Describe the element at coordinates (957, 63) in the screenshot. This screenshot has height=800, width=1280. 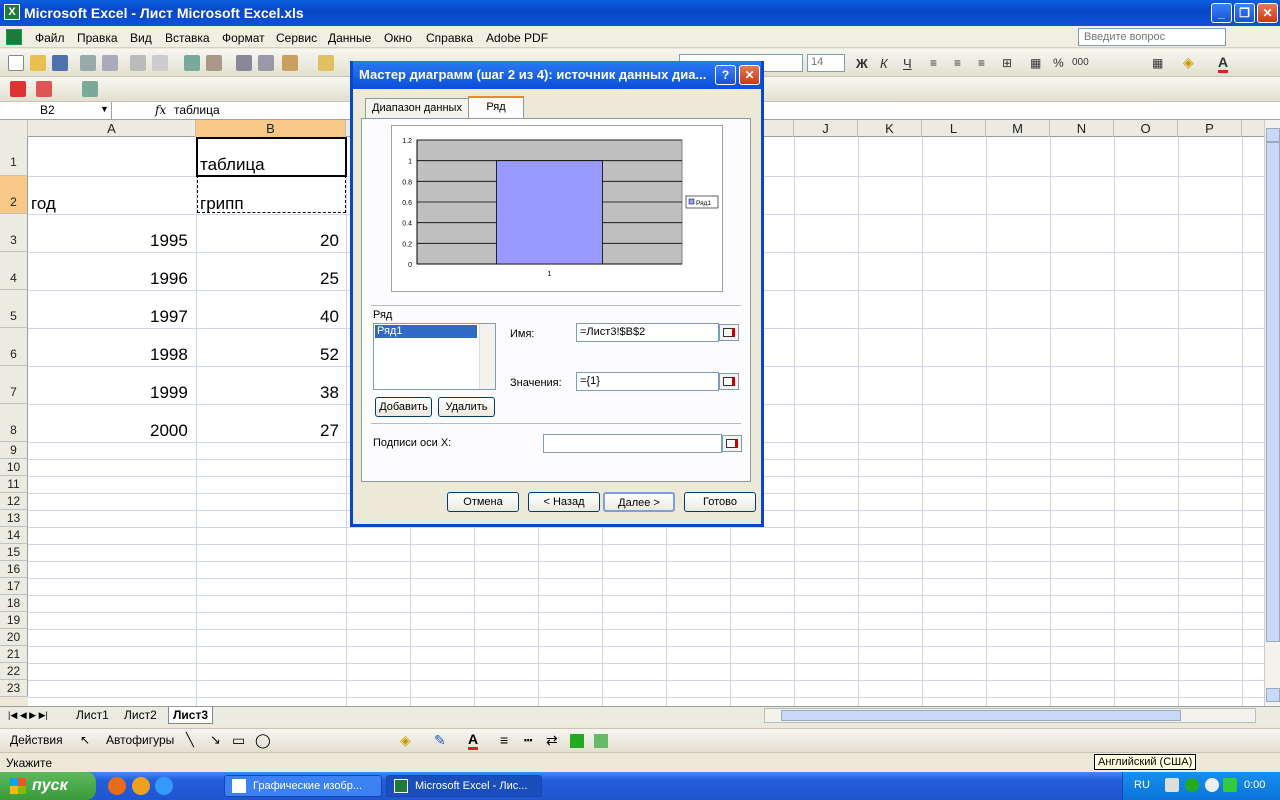
I see `align-center-icon: ≡` at that location.